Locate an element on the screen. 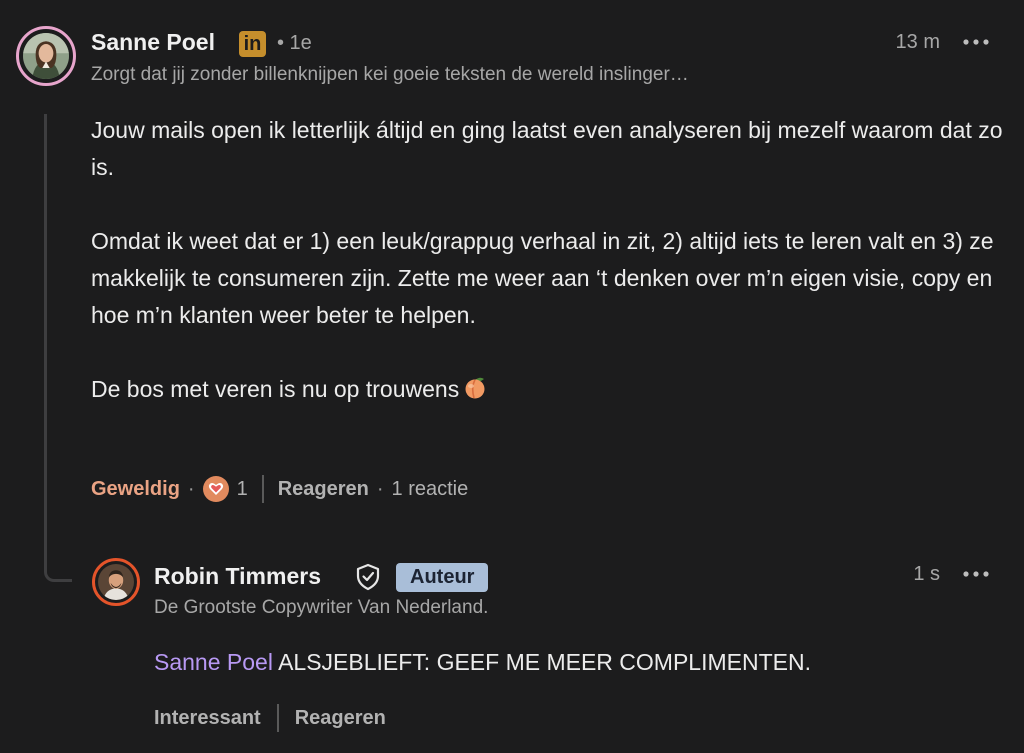  thread-connector-line is located at coordinates (58, 348).